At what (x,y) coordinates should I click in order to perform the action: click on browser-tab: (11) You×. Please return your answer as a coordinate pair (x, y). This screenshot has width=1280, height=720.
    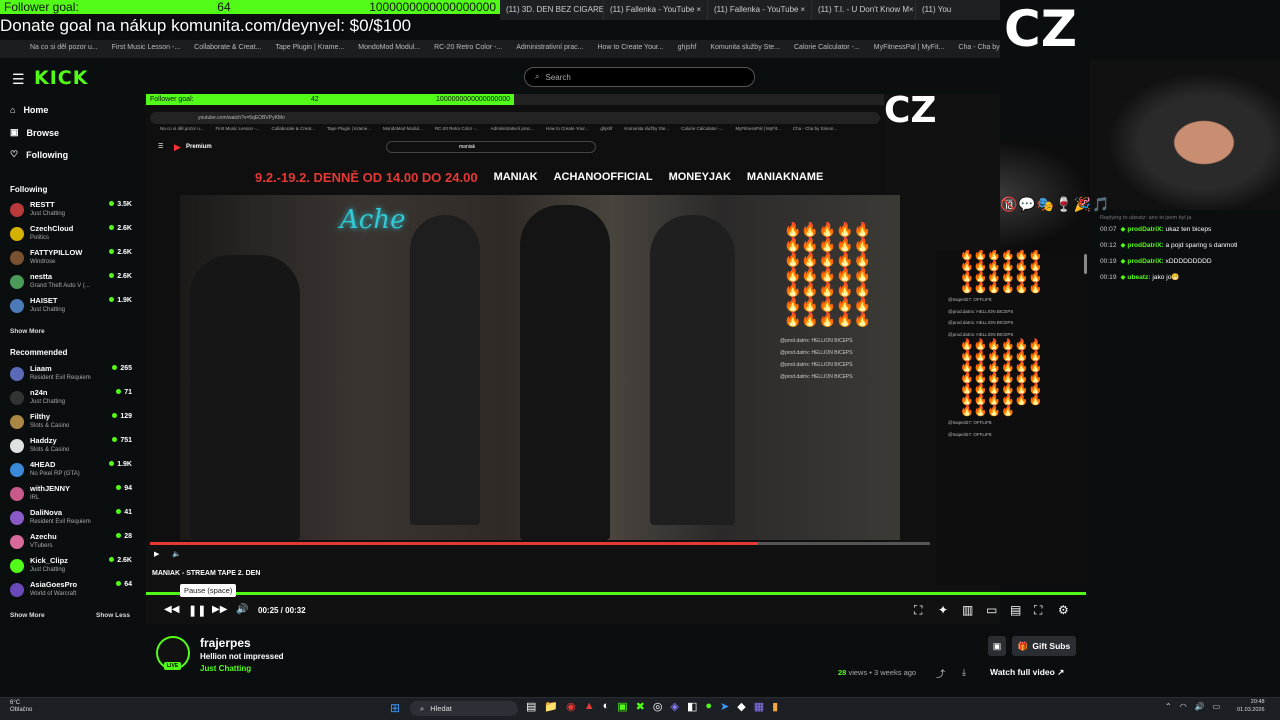
    Looking at the image, I should click on (958, 10).